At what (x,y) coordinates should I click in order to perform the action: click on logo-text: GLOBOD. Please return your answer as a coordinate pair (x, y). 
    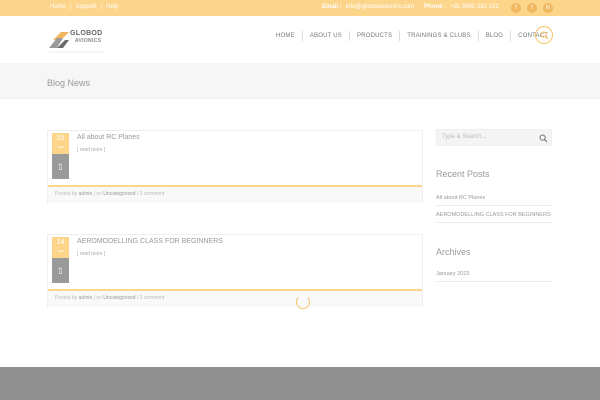
    Looking at the image, I should click on (86, 33).